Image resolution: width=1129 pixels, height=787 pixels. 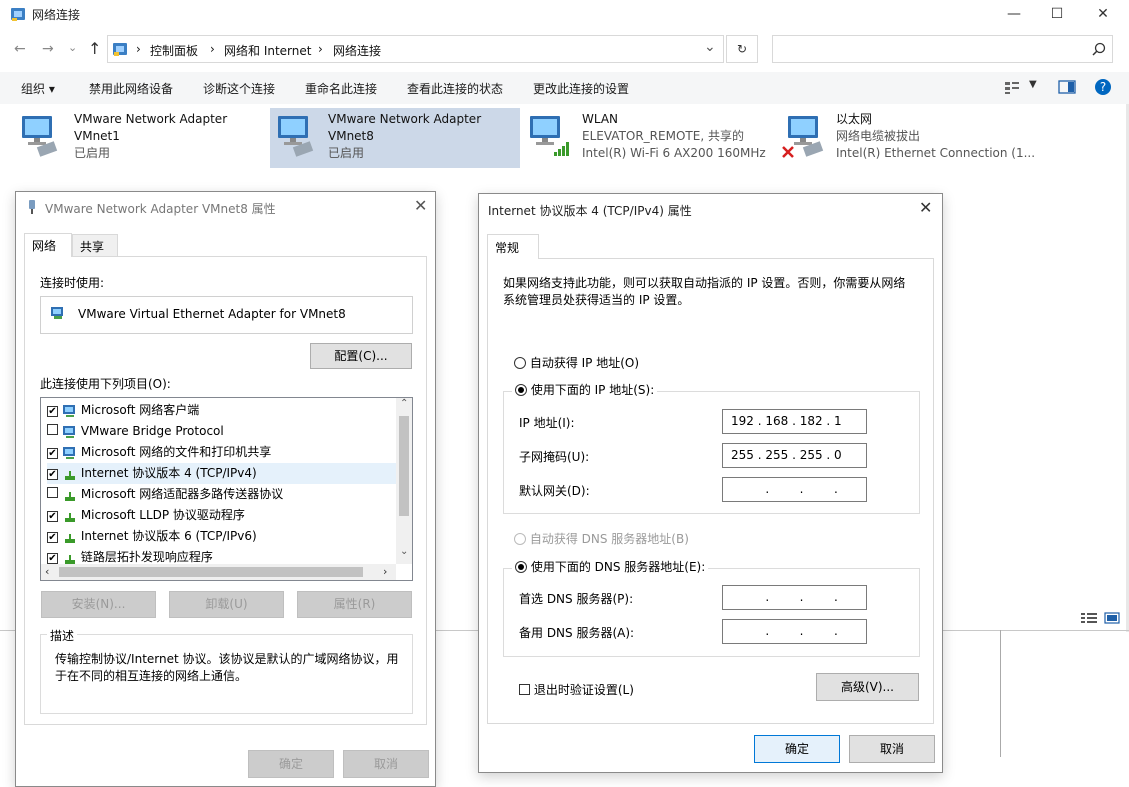 What do you see at coordinates (48, 245) in the screenshot?
I see `tab-network: 网络` at bounding box center [48, 245].